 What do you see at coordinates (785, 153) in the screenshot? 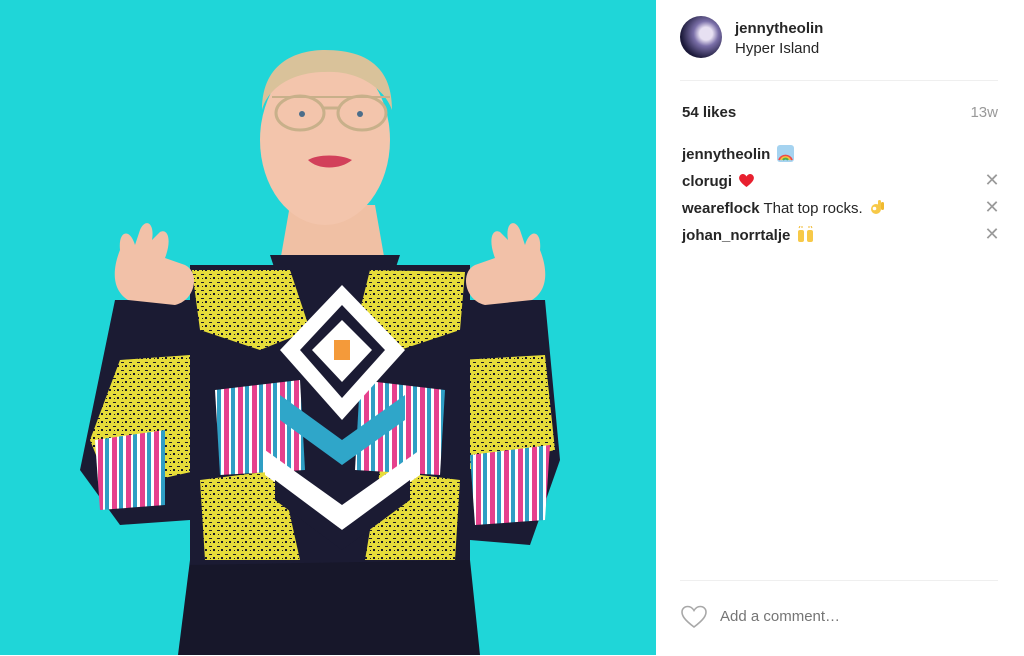
I see `rainbow-emoji-icon` at bounding box center [785, 153].